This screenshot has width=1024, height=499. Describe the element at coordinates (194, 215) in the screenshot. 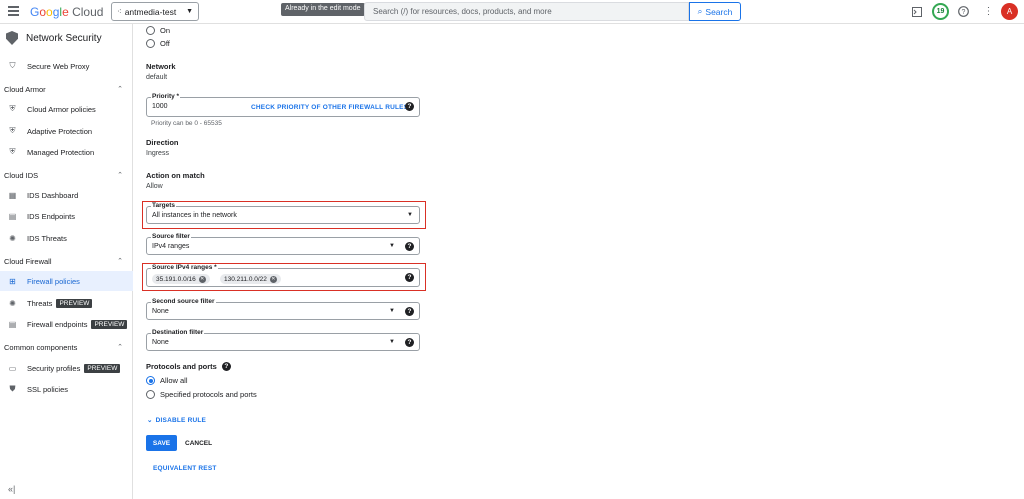

I see `targets-value: All instances in the network` at that location.